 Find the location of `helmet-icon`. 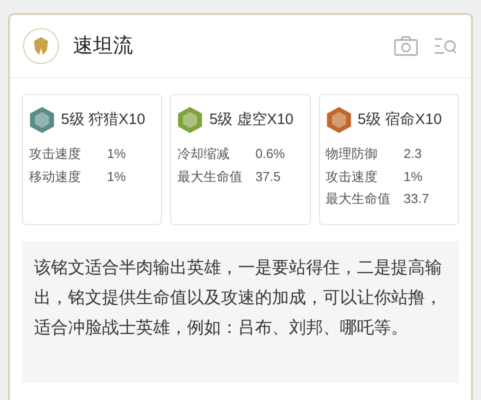

helmet-icon is located at coordinates (41, 46).